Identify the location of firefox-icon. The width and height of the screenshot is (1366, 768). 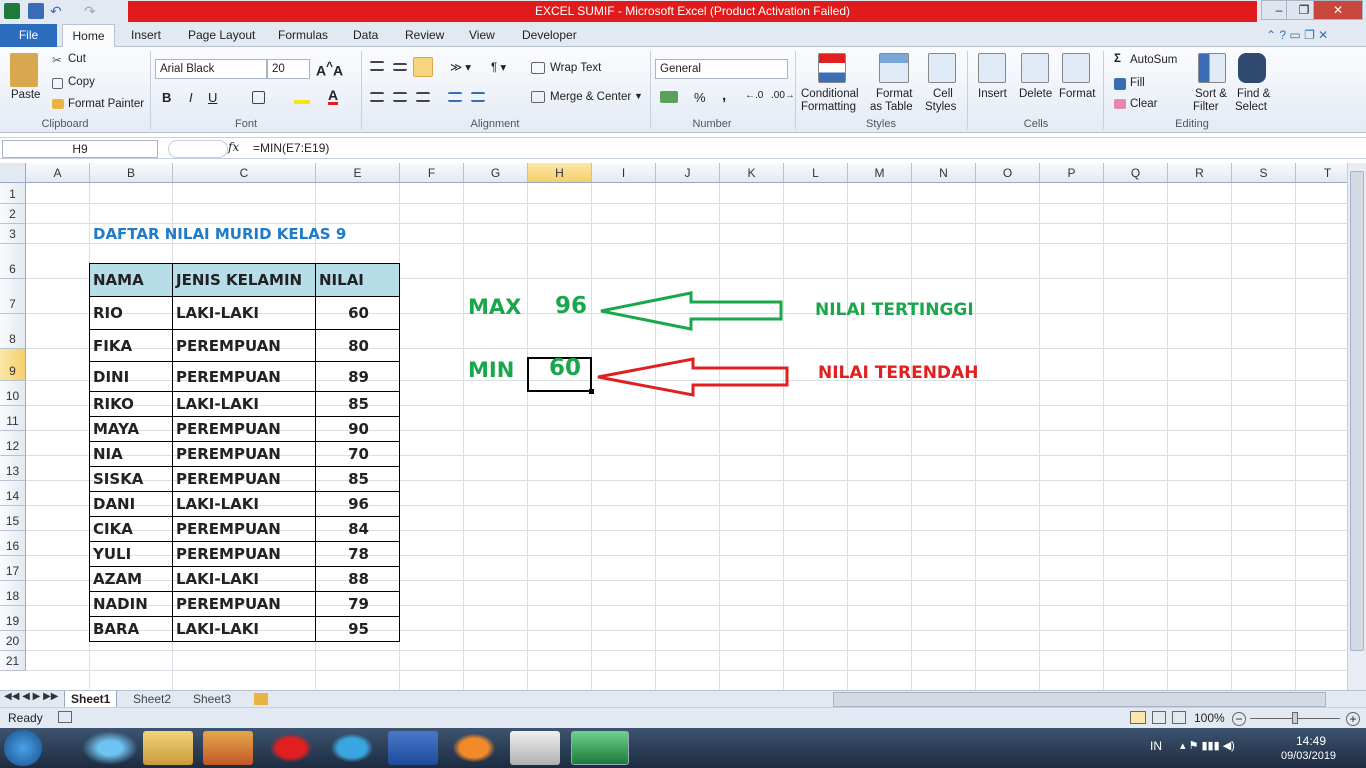
(474, 748).